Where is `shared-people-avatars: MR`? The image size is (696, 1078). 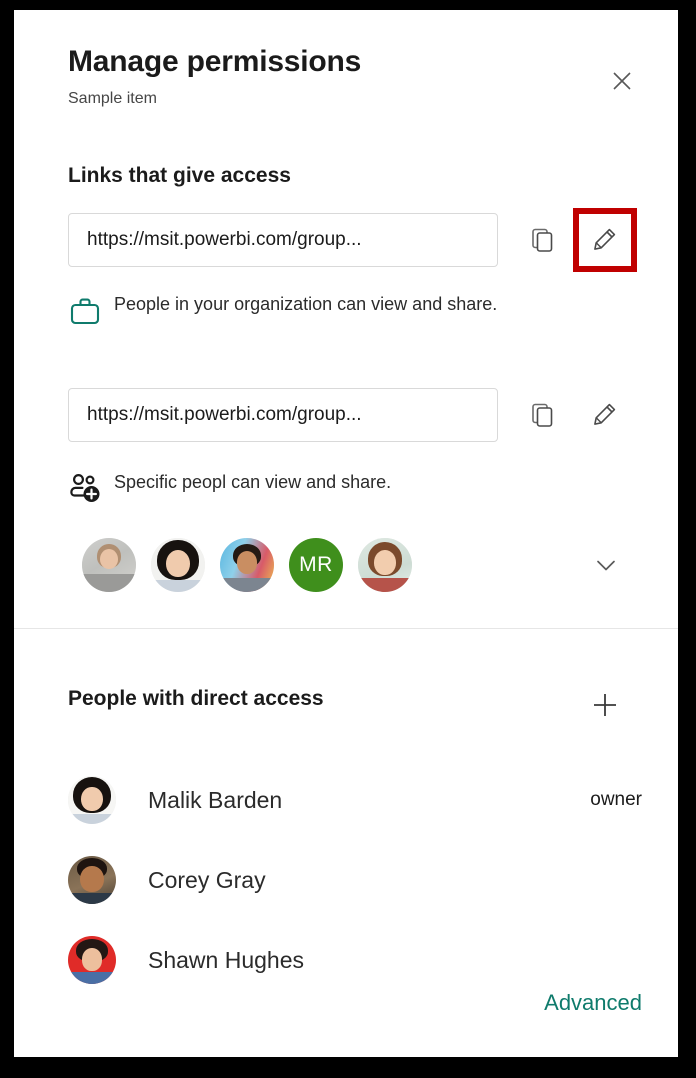
shared-people-avatars: MR is located at coordinates (358, 565).